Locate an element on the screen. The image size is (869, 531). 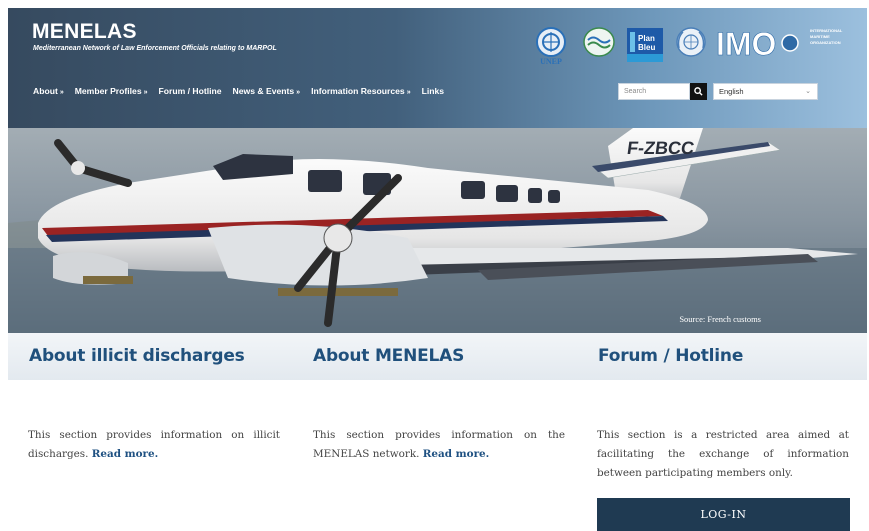
imo-subtitle: INTERNATIONAL MARITIME ORGANIZATION is located at coordinates (826, 37).